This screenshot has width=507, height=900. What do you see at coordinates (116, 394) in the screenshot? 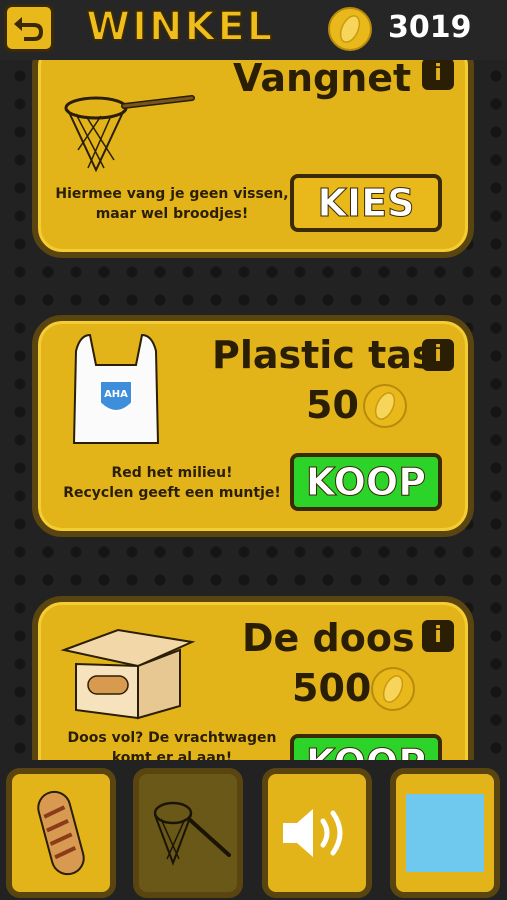
I see `bag-logo-text: AHA` at bounding box center [116, 394].